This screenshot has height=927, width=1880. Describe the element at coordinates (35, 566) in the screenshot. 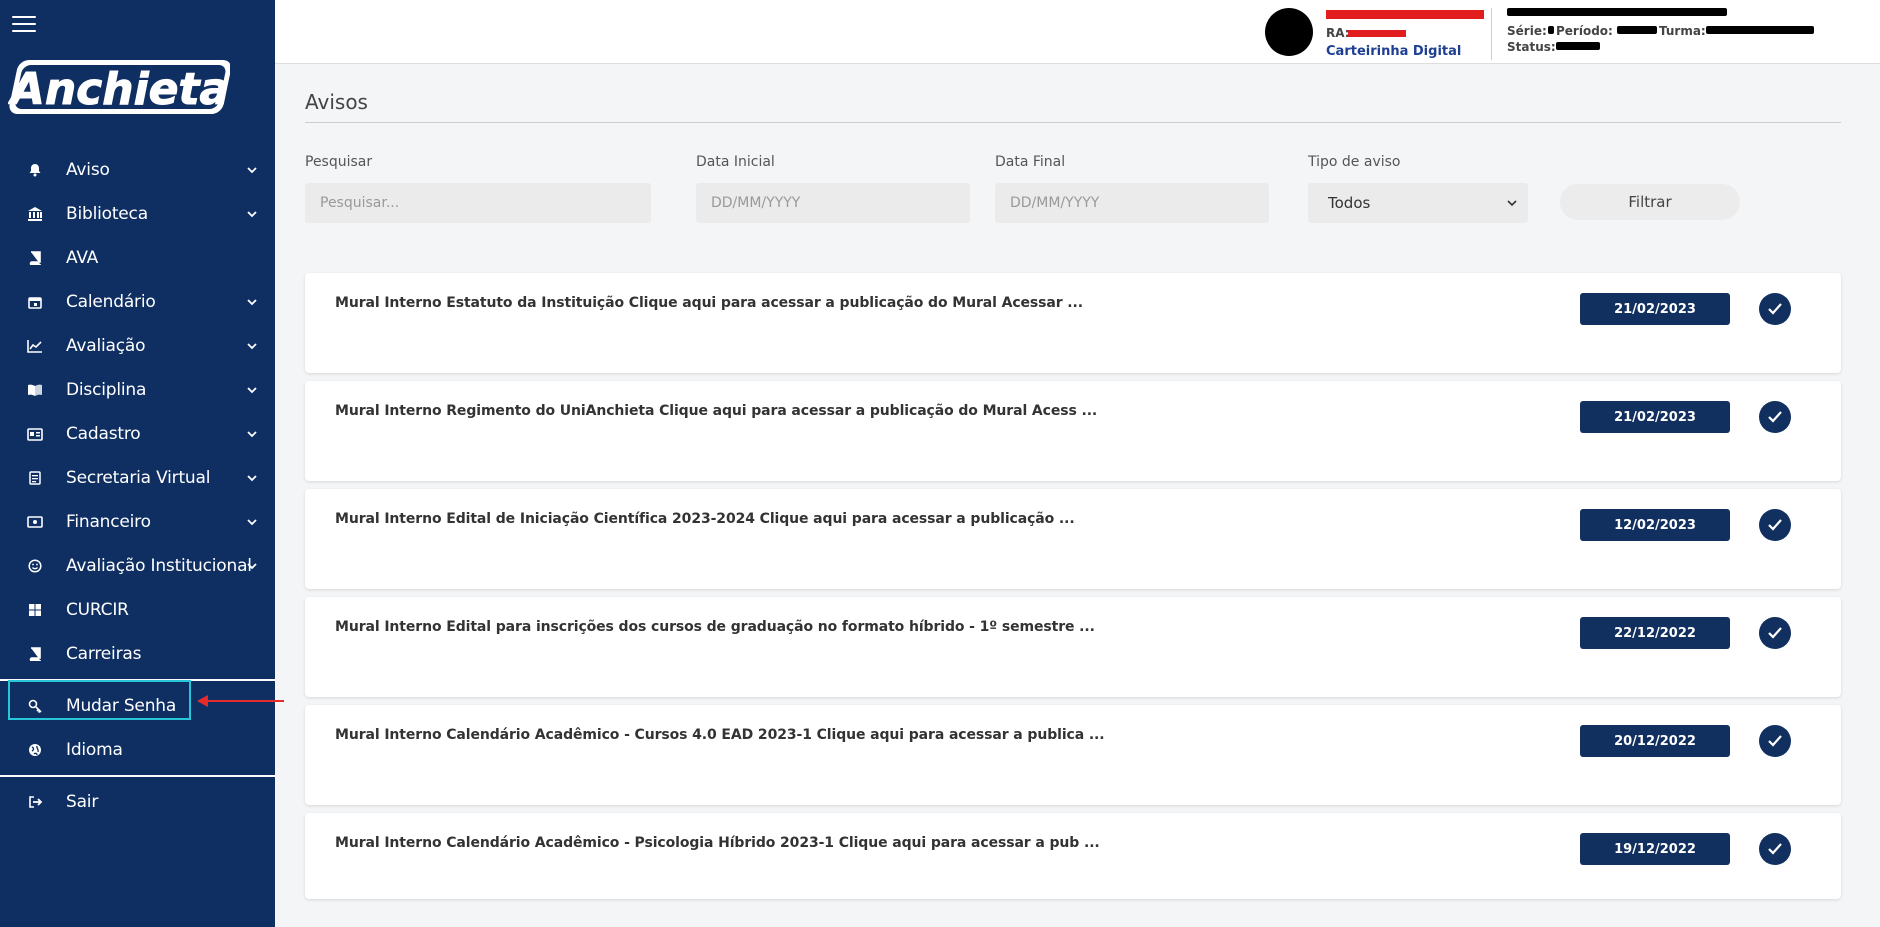

I see `smile-icon` at that location.